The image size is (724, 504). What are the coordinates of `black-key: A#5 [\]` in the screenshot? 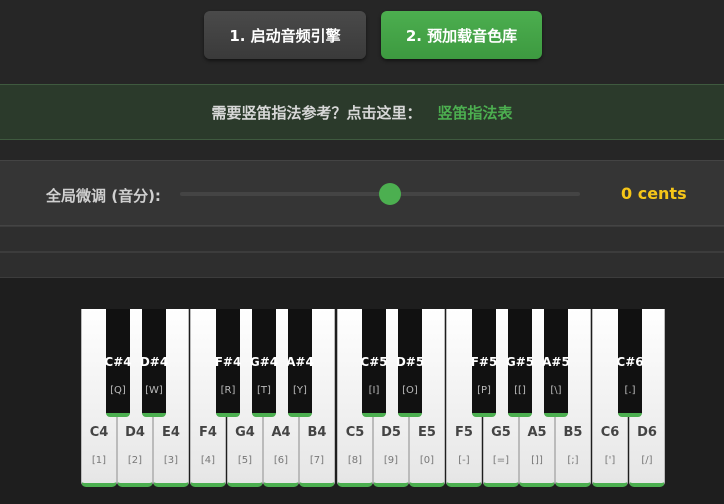 It's located at (556, 363).